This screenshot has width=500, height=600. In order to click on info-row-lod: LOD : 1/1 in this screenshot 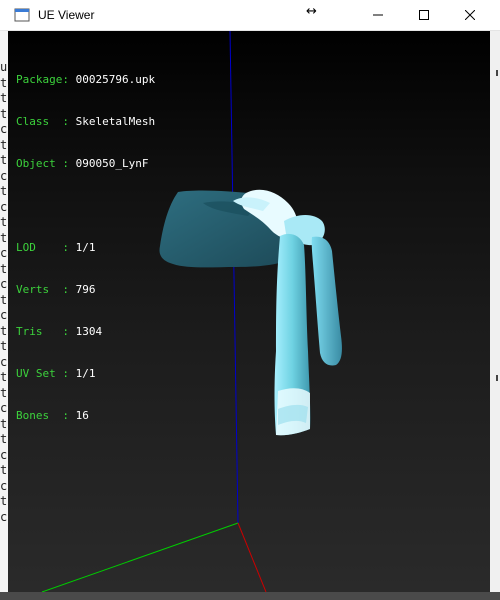, I will do `click(56, 247)`.